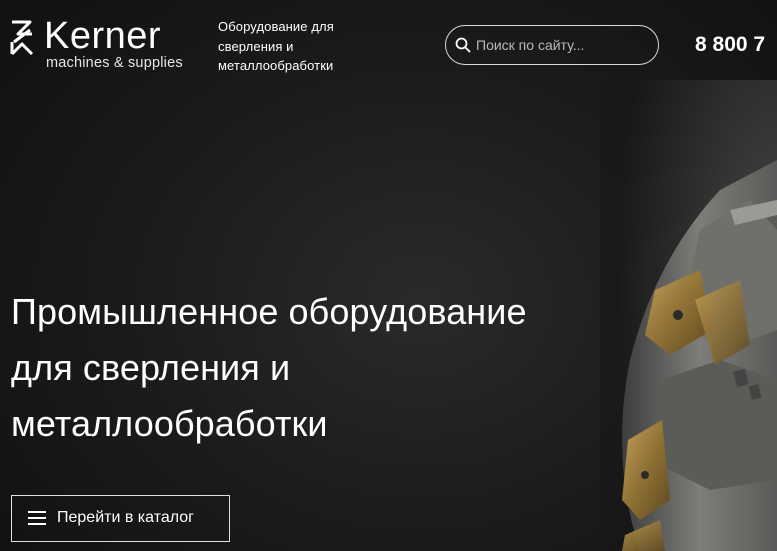 The width and height of the screenshot is (777, 551). What do you see at coordinates (22, 38) in the screenshot?
I see `kerner-logo-icon` at bounding box center [22, 38].